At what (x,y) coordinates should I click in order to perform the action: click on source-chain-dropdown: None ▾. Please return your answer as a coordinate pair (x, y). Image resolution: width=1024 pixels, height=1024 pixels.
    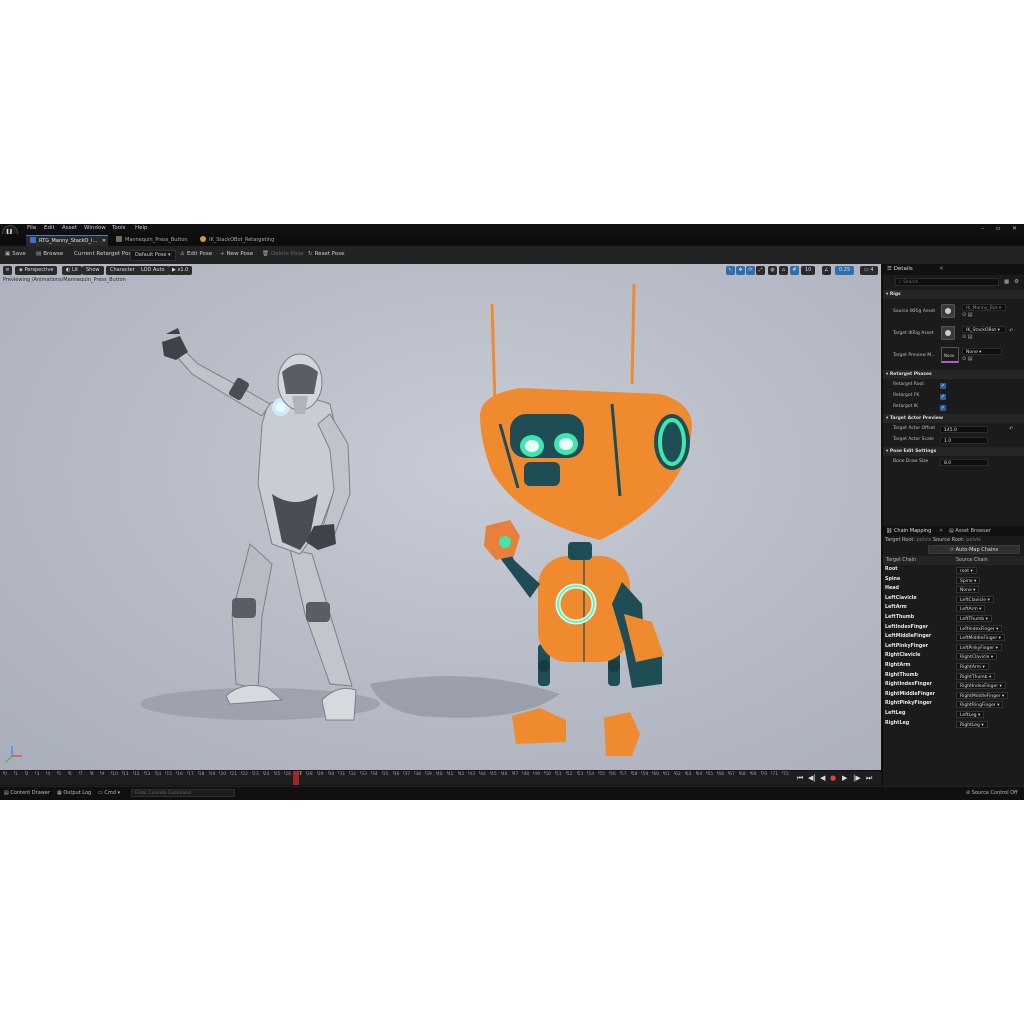
    Looking at the image, I should click on (968, 590).